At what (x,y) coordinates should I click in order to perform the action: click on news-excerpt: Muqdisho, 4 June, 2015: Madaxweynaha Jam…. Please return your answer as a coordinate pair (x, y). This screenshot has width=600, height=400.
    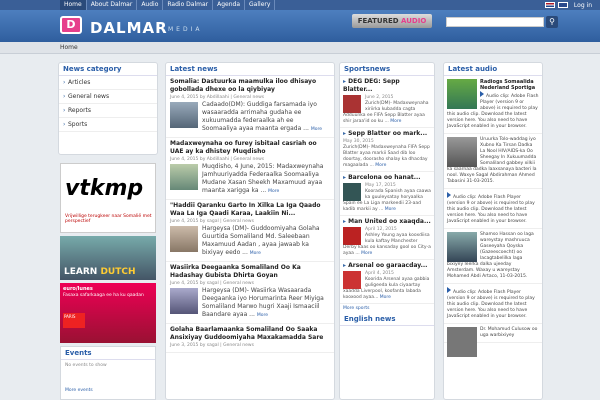
    Looking at the image, I should click on (263, 178).